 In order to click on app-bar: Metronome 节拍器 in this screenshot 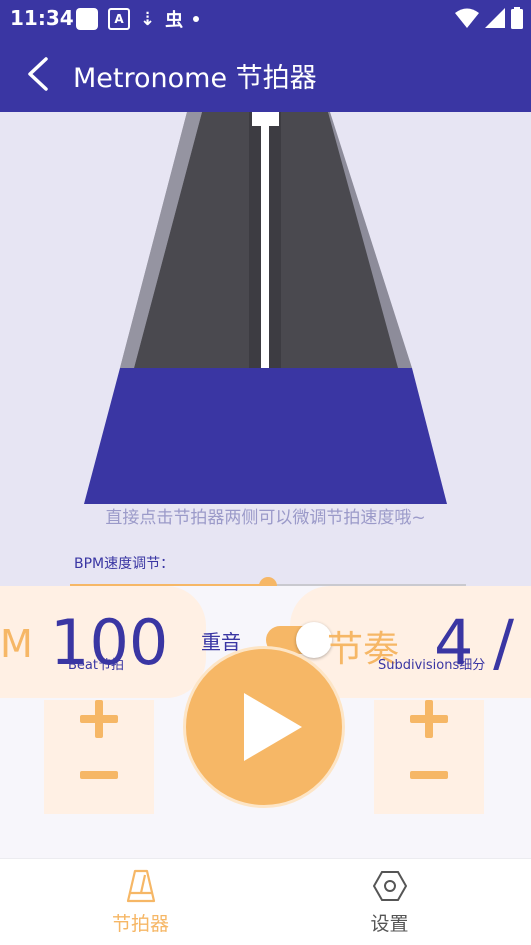, I will do `click(265, 74)`.